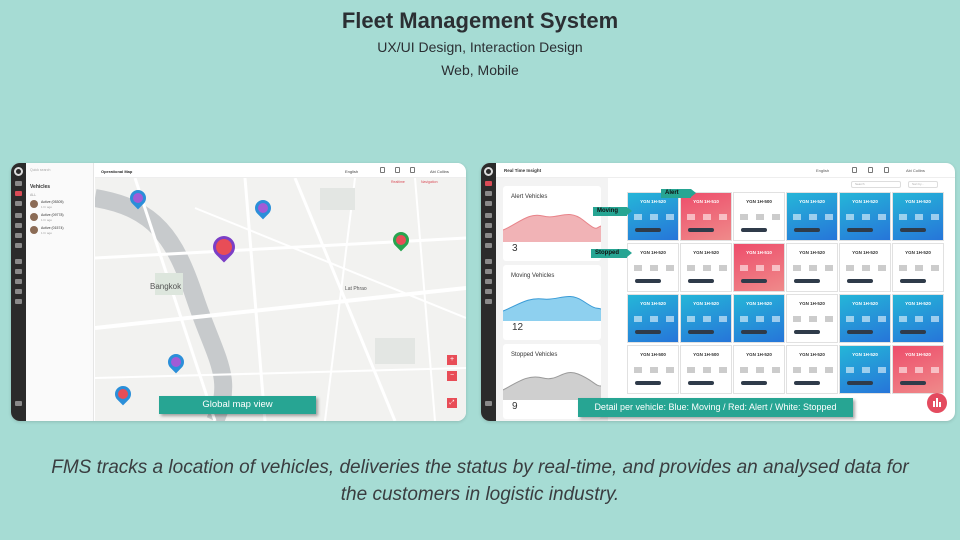 The image size is (960, 540). Describe the element at coordinates (18, 183) in the screenshot. I see `home-icon` at that location.